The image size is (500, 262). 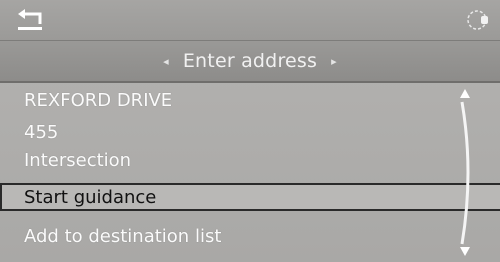 What do you see at coordinates (465, 251) in the screenshot?
I see `scroll-down-arrow-icon` at bounding box center [465, 251].